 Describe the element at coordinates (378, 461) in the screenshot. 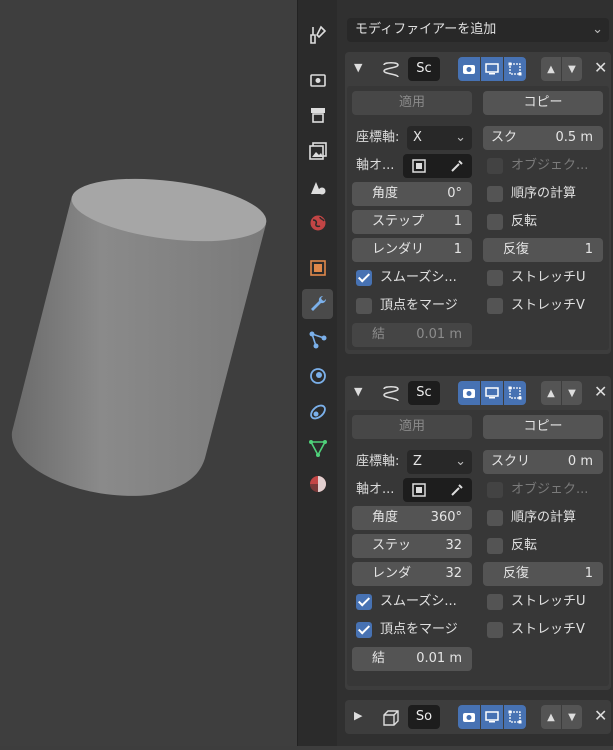

I see `axis-label: 座標軸:` at that location.